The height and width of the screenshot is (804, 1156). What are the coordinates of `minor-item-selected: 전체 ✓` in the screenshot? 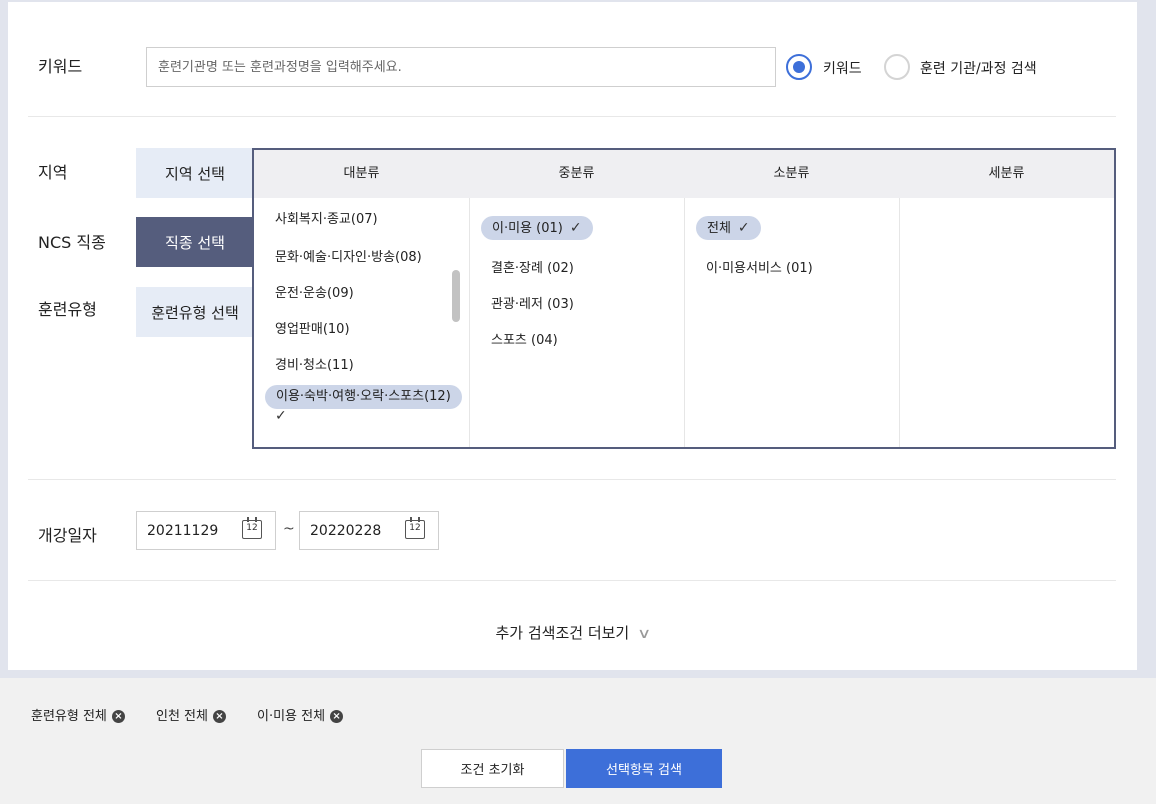 It's located at (728, 228).